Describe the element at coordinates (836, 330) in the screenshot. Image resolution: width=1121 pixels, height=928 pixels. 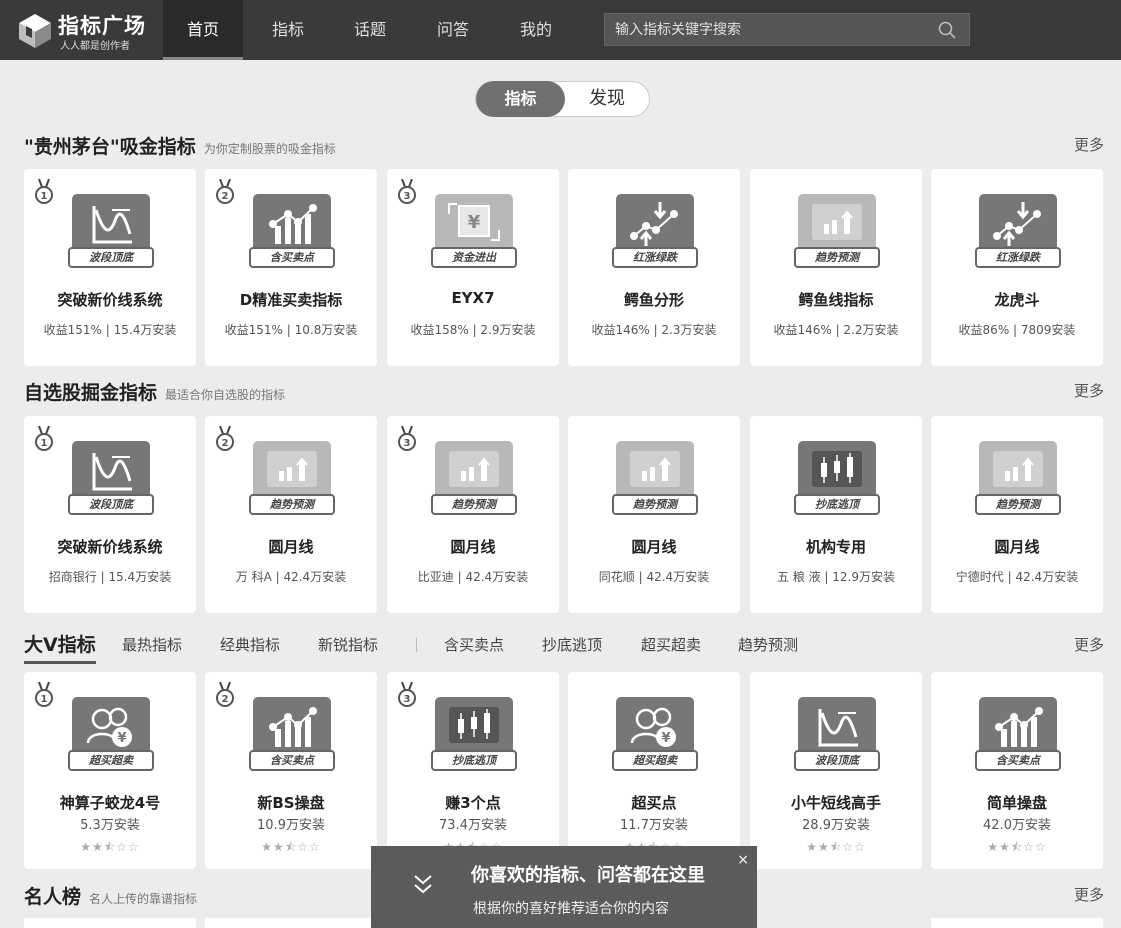
I see `indicator-meta: 收益146% | 2.2万安装` at that location.